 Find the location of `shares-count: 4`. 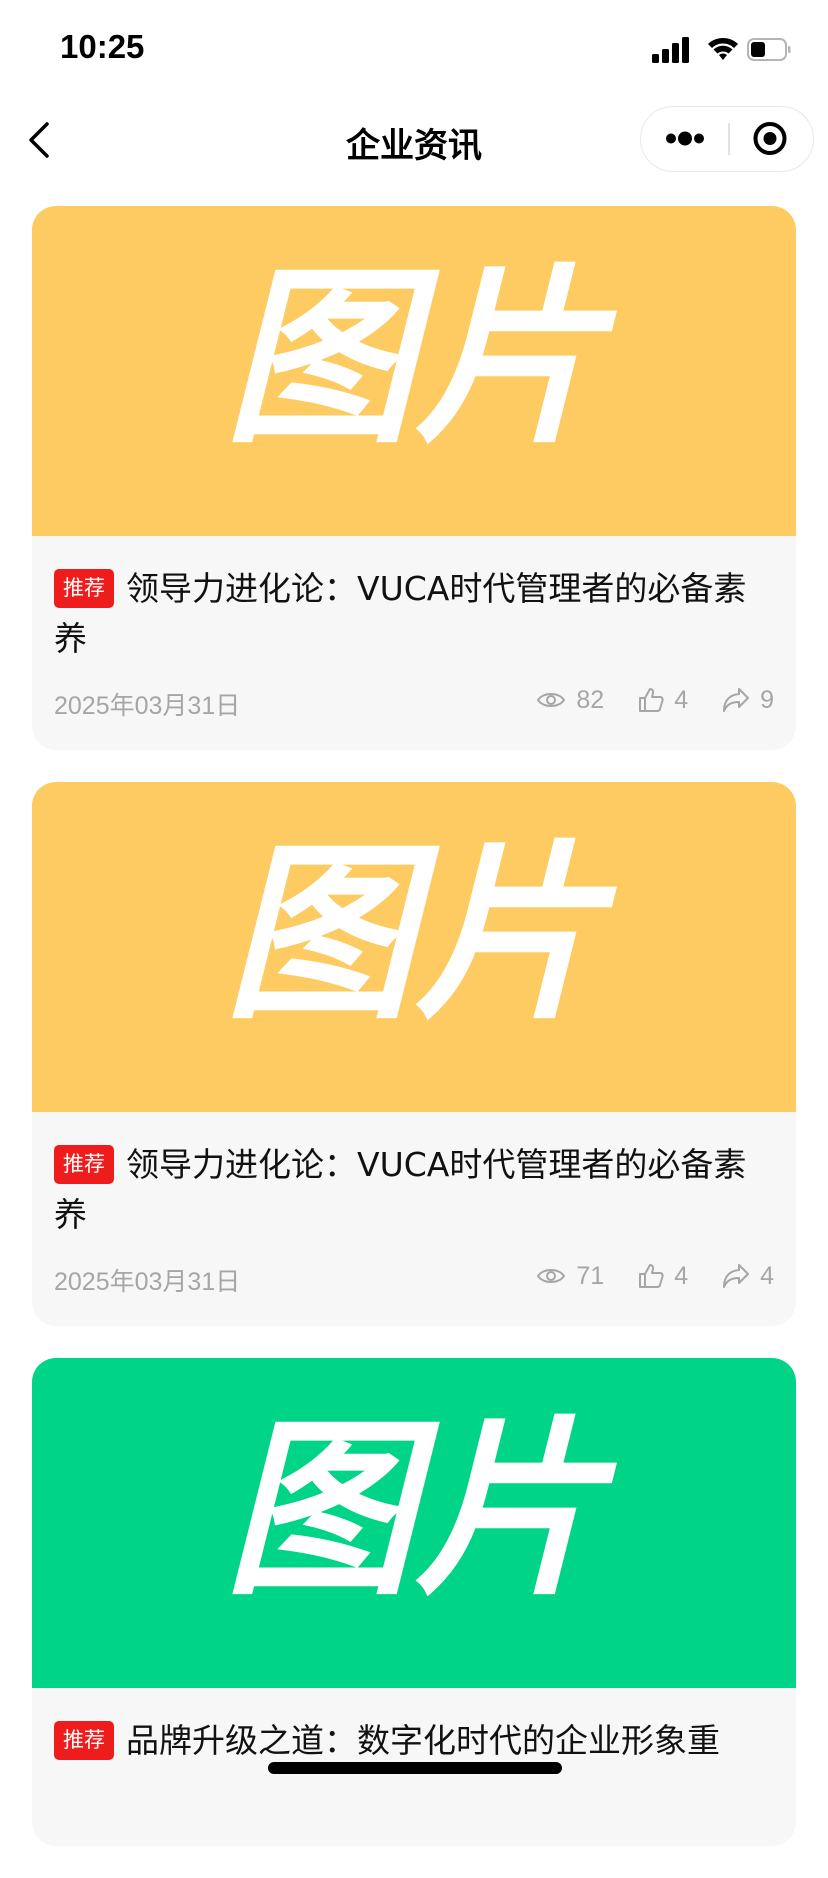

shares-count: 4 is located at coordinates (767, 1275).